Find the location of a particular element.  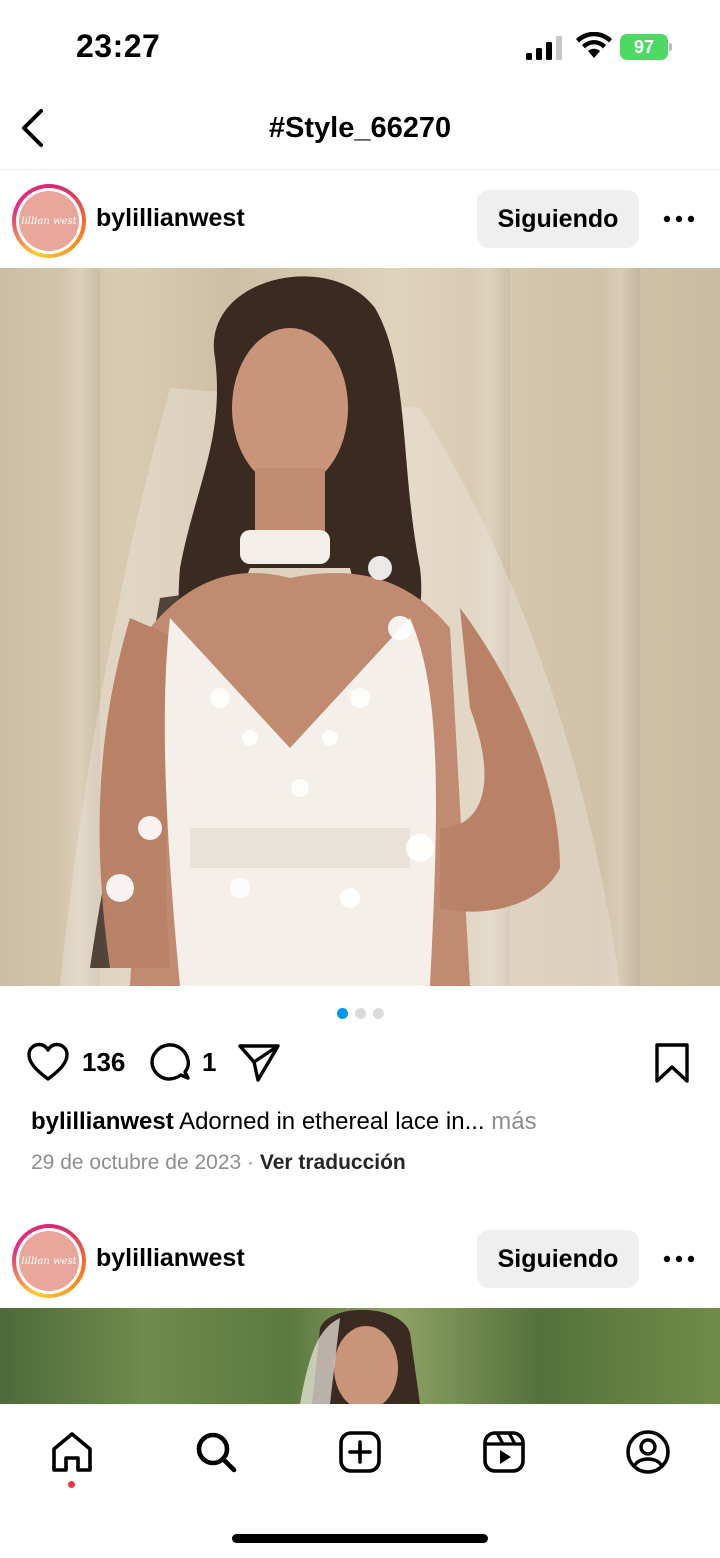

tab-create is located at coordinates (360, 1452).